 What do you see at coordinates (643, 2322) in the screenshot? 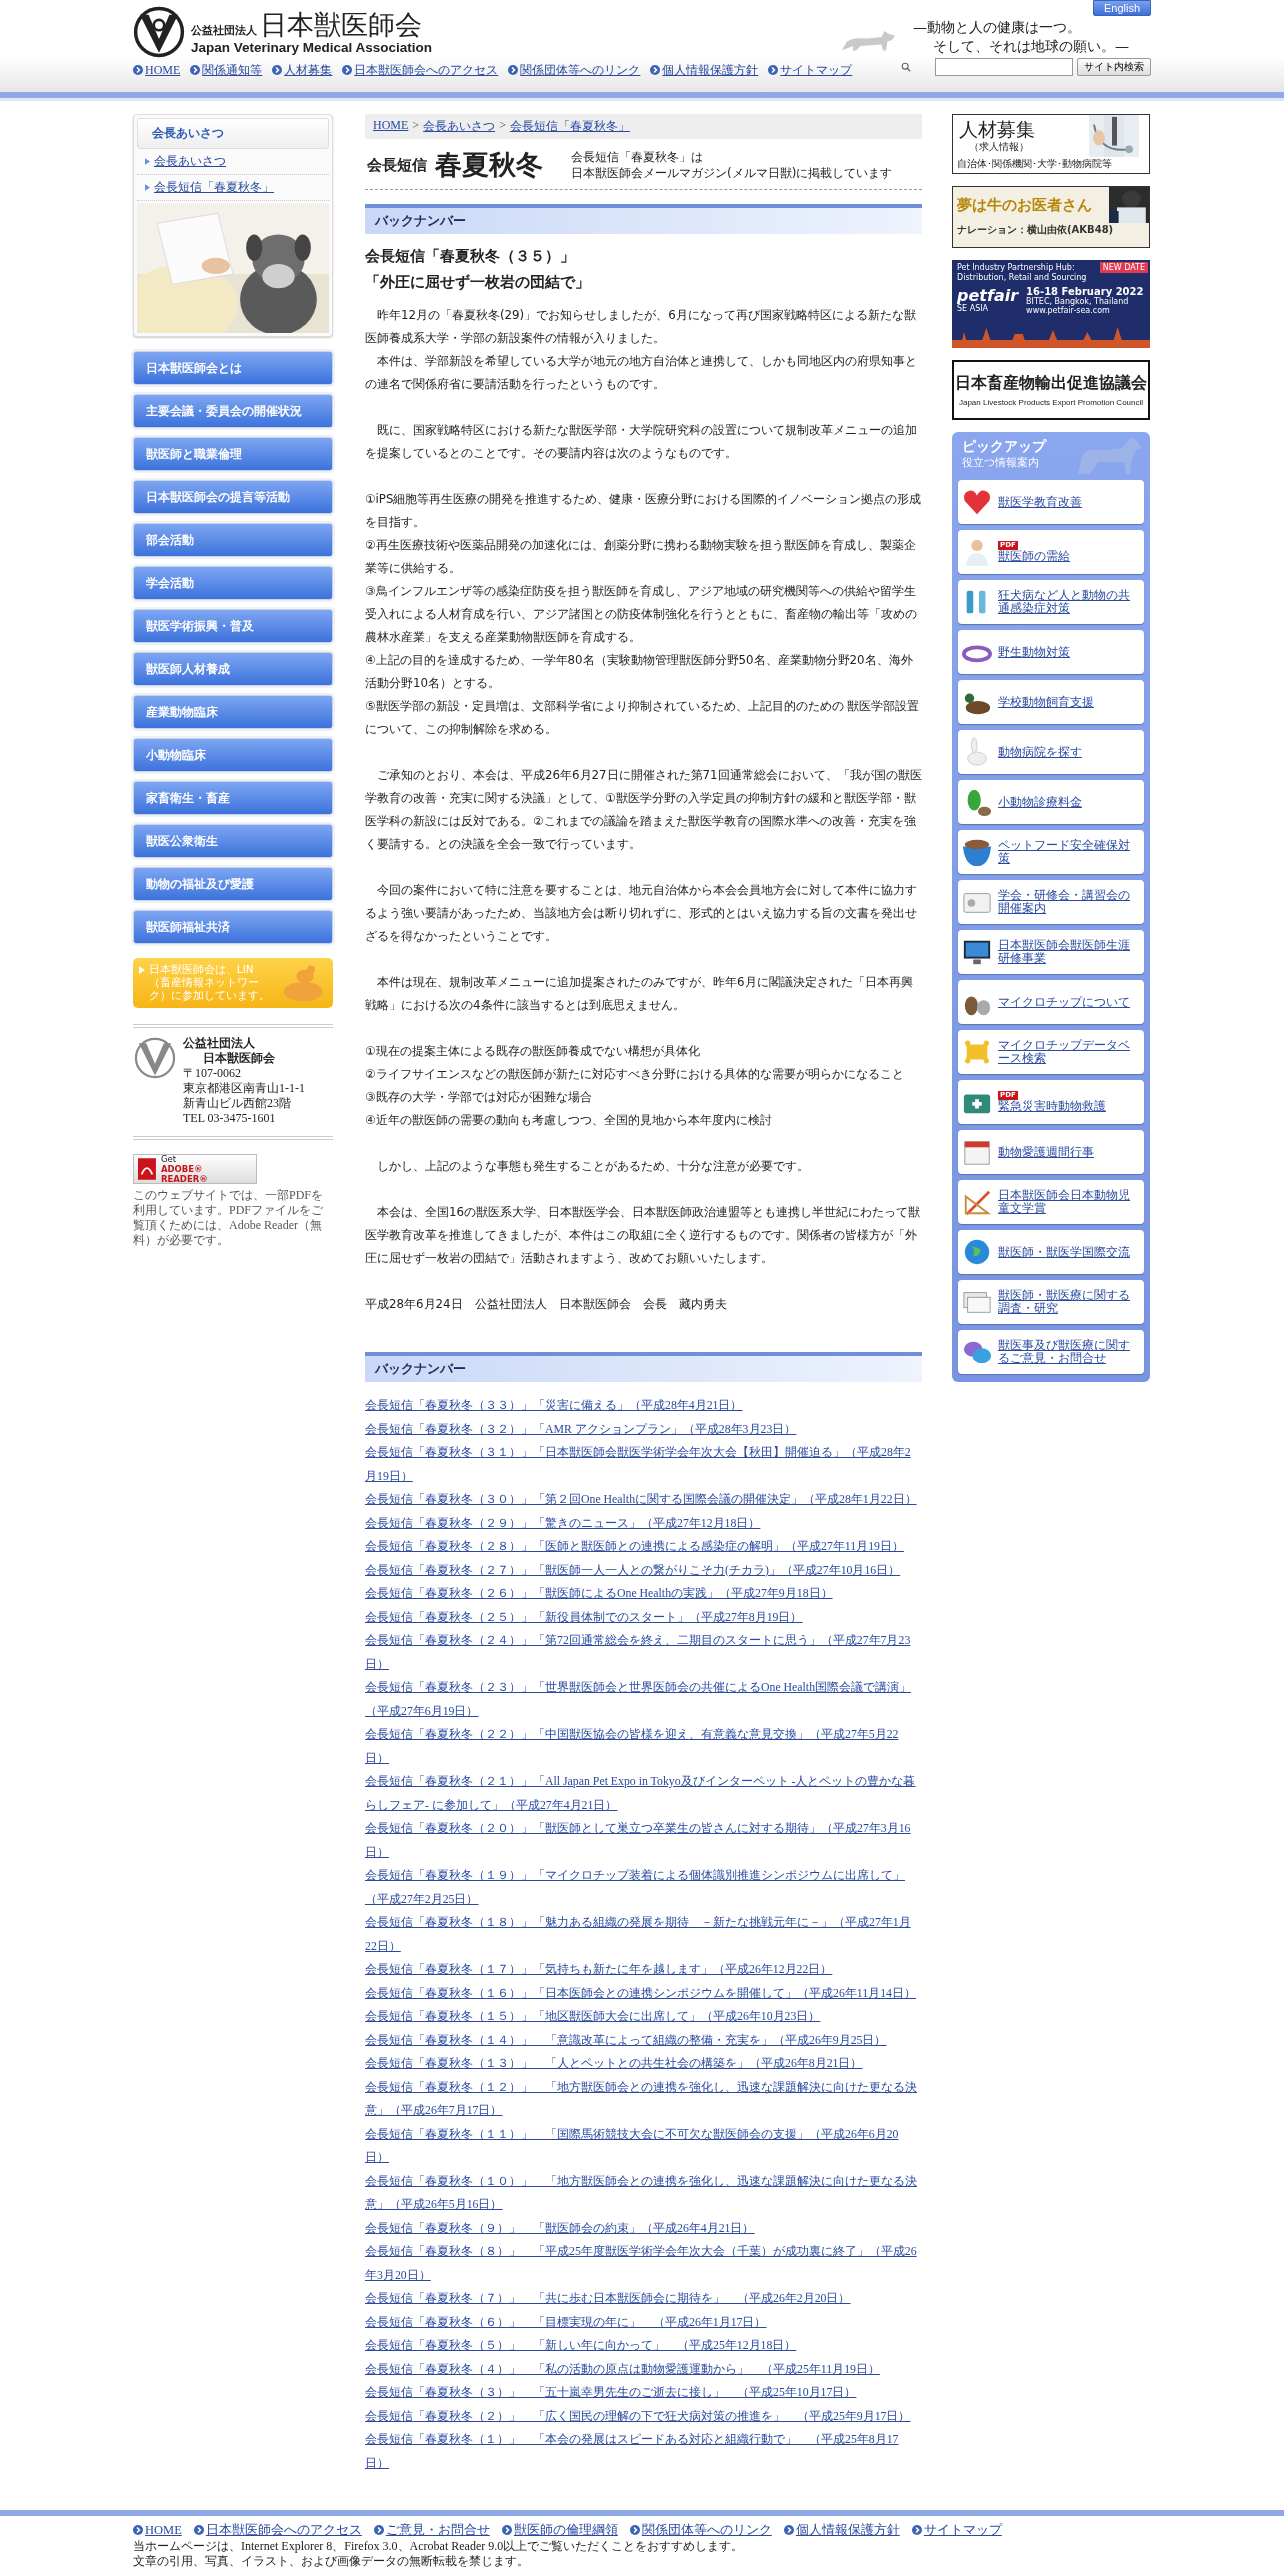
I see `back-number-link: 会長短信「春夏秋冬（６）」 「目標実現の年に」 （平成26年1月17日）` at bounding box center [643, 2322].